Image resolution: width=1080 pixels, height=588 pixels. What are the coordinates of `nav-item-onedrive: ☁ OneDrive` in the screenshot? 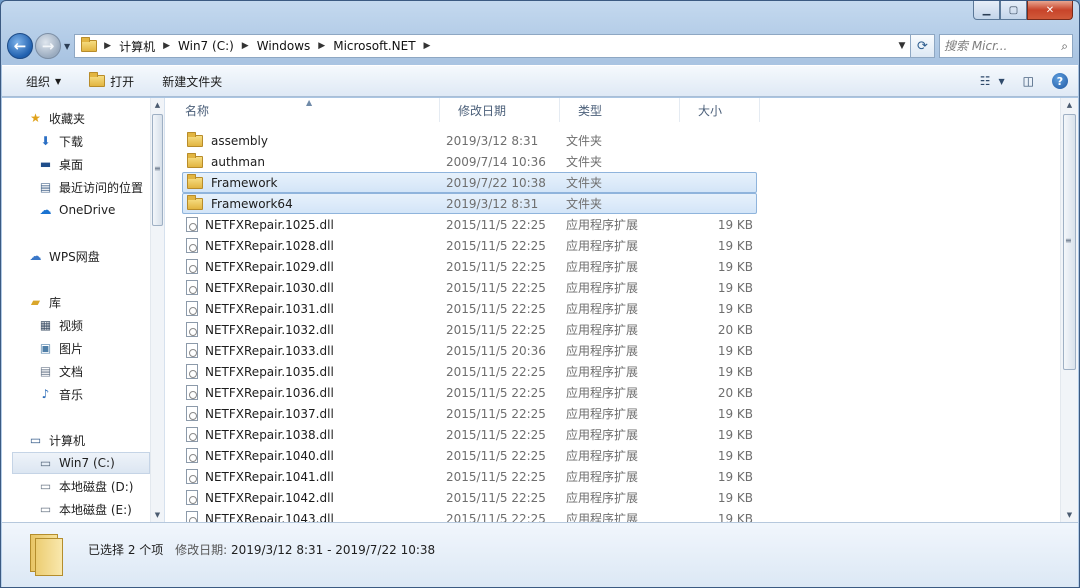 It's located at (77, 210).